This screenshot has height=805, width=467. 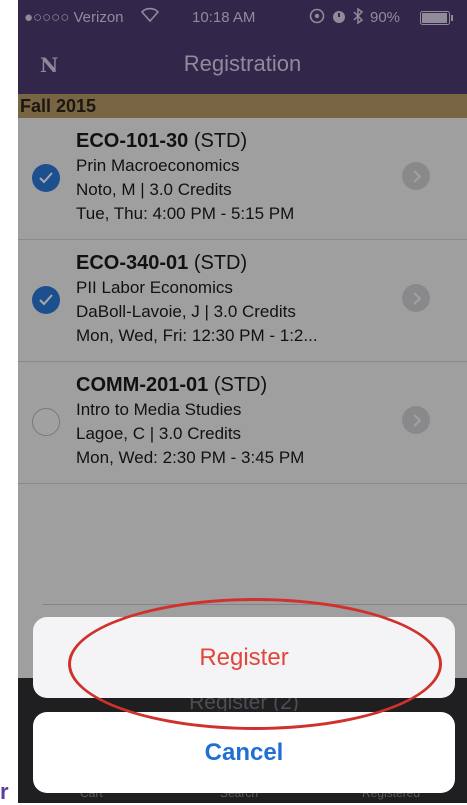 What do you see at coordinates (244, 752) in the screenshot?
I see `cancel-button: Cancel` at bounding box center [244, 752].